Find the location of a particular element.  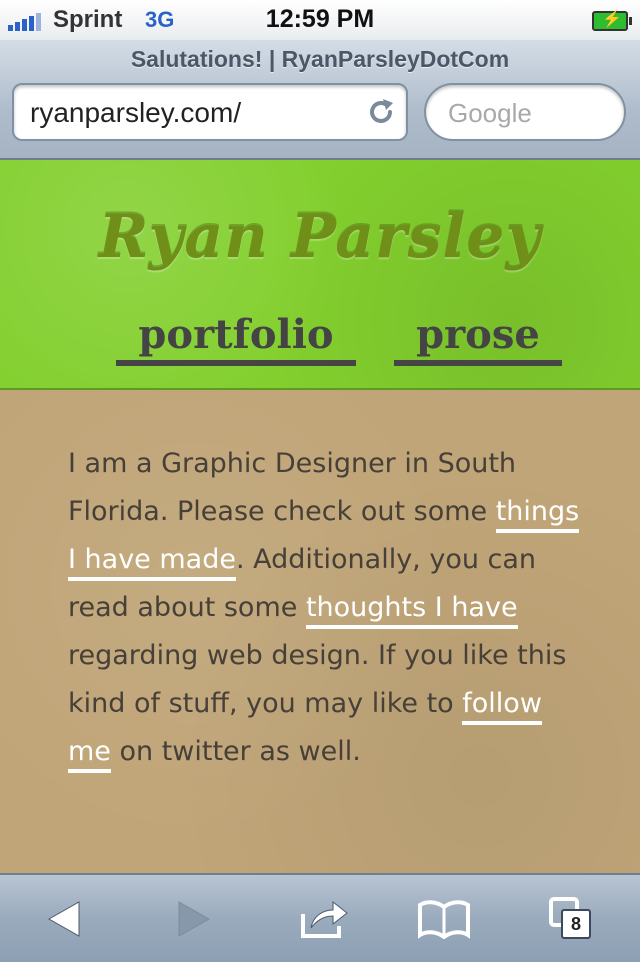

address-bar: ryanparsley.com/ is located at coordinates (210, 112).